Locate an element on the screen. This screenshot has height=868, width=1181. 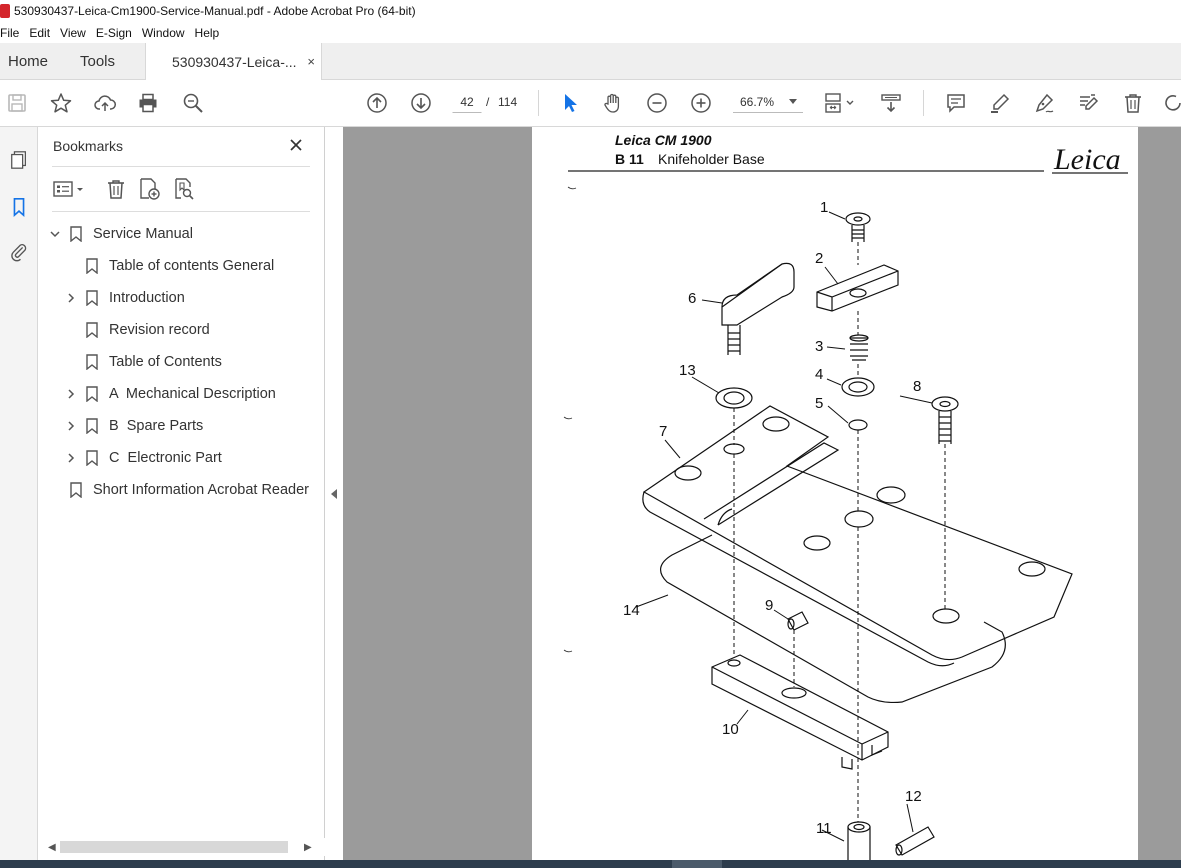
menu-edit: Edit is located at coordinates (42, 33).